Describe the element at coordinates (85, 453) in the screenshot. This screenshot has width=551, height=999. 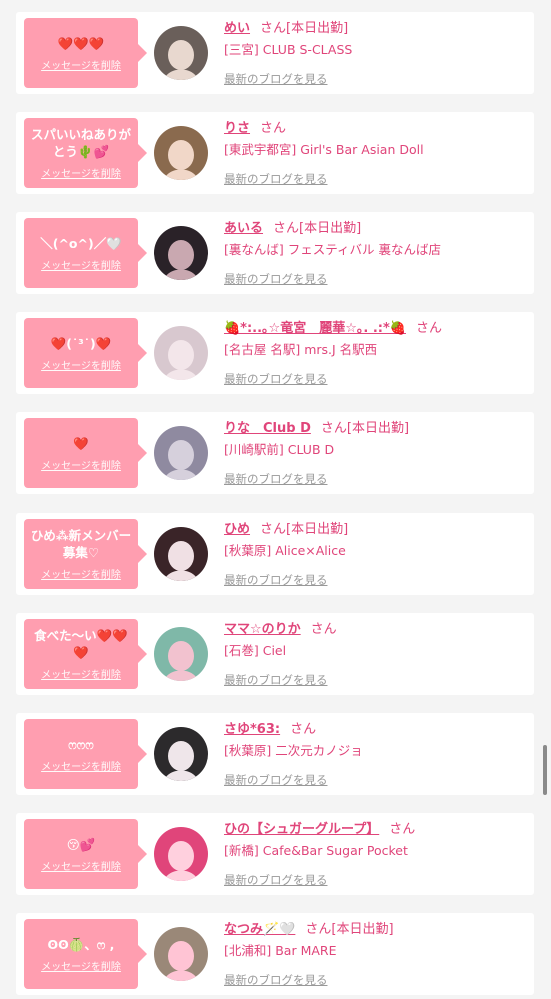
I see `message-bubble: ❤️ メッセージを削除` at that location.